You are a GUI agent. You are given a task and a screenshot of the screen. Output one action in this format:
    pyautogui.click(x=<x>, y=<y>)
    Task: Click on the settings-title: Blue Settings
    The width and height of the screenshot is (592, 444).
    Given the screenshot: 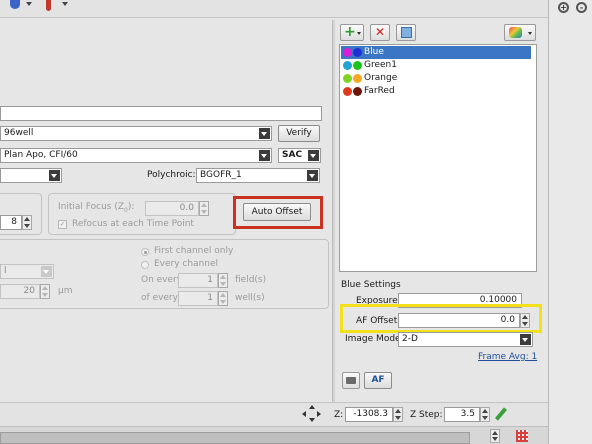 What is the action you would take?
    pyautogui.click(x=371, y=285)
    